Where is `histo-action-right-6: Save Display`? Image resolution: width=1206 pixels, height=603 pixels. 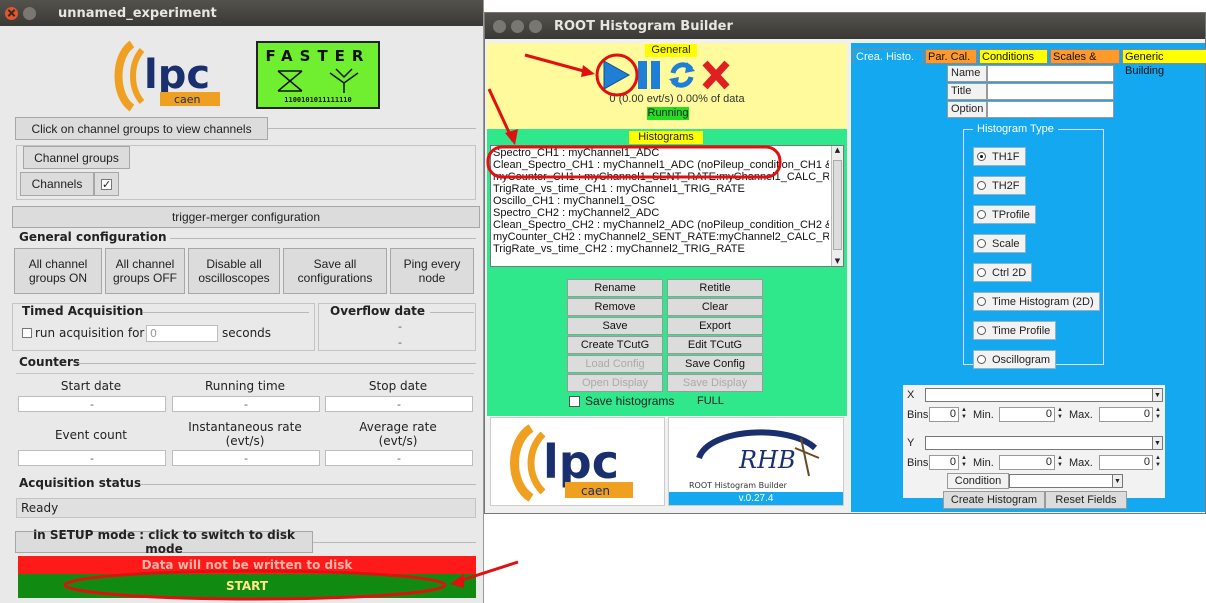
histo-action-right-6: Save Display is located at coordinates (715, 383).